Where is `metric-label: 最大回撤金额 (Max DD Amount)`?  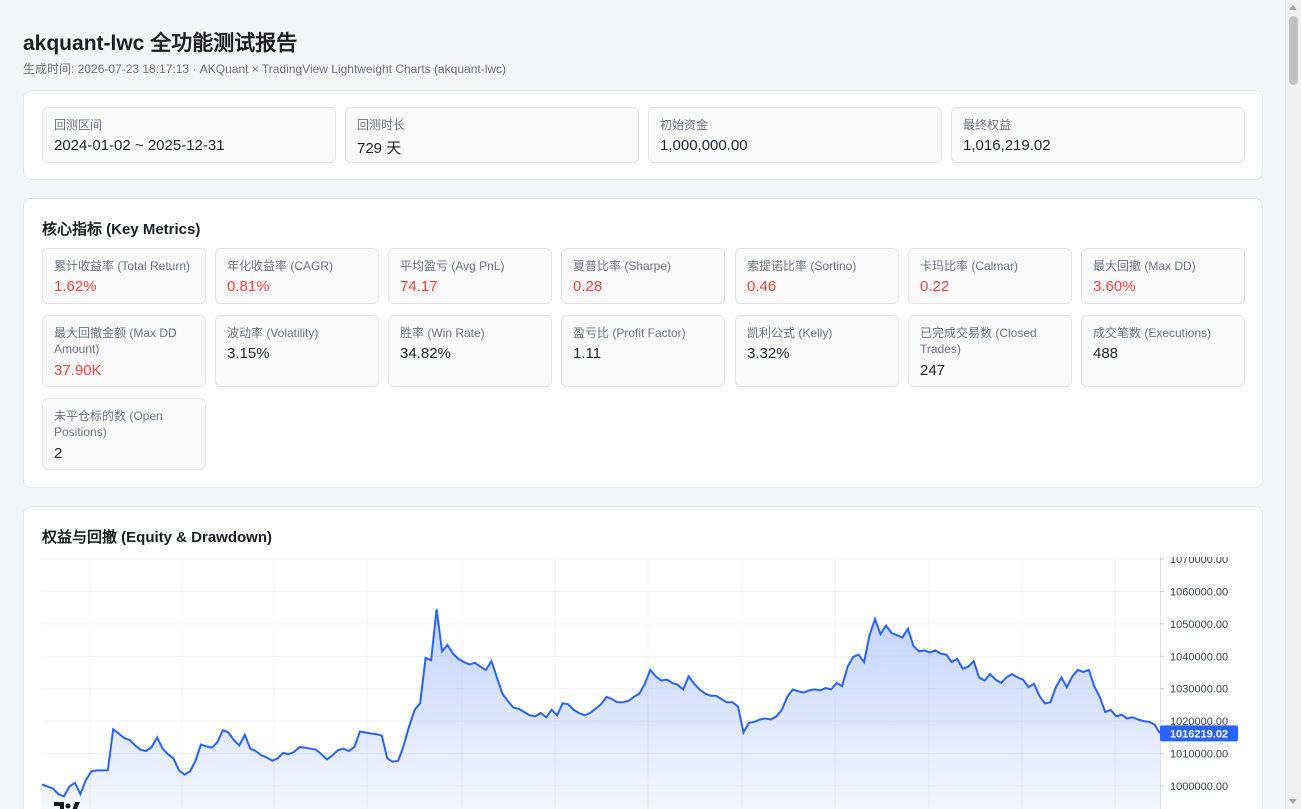
metric-label: 最大回撤金额 (Max DD Amount) is located at coordinates (115, 341).